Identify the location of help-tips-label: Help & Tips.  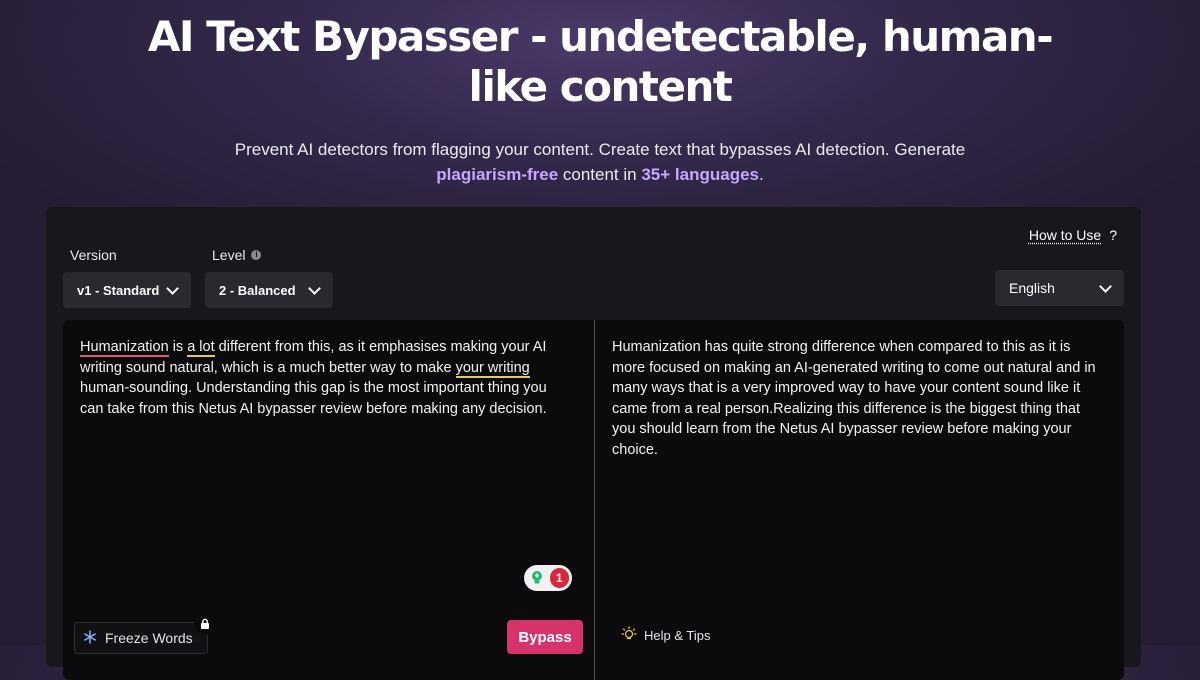
(677, 635).